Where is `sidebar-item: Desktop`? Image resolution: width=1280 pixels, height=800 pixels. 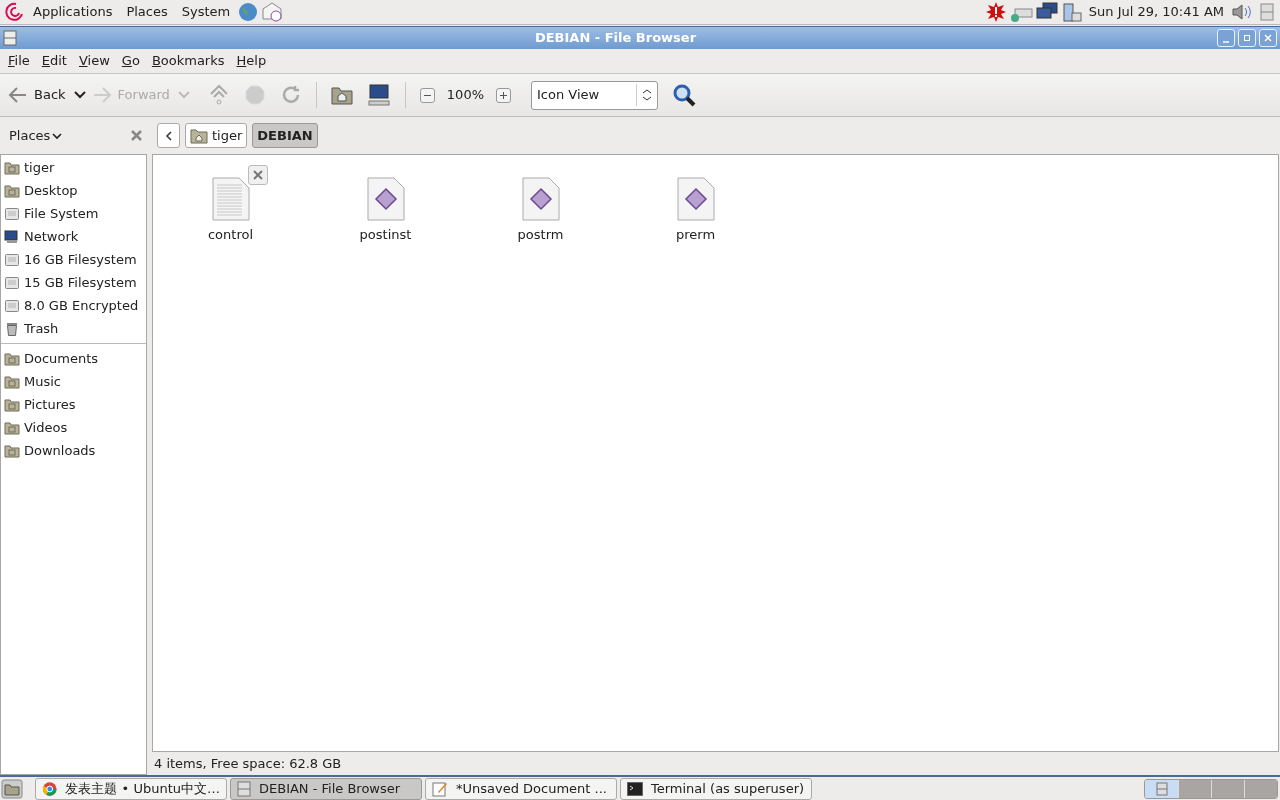
sidebar-item: Desktop is located at coordinates (73, 190).